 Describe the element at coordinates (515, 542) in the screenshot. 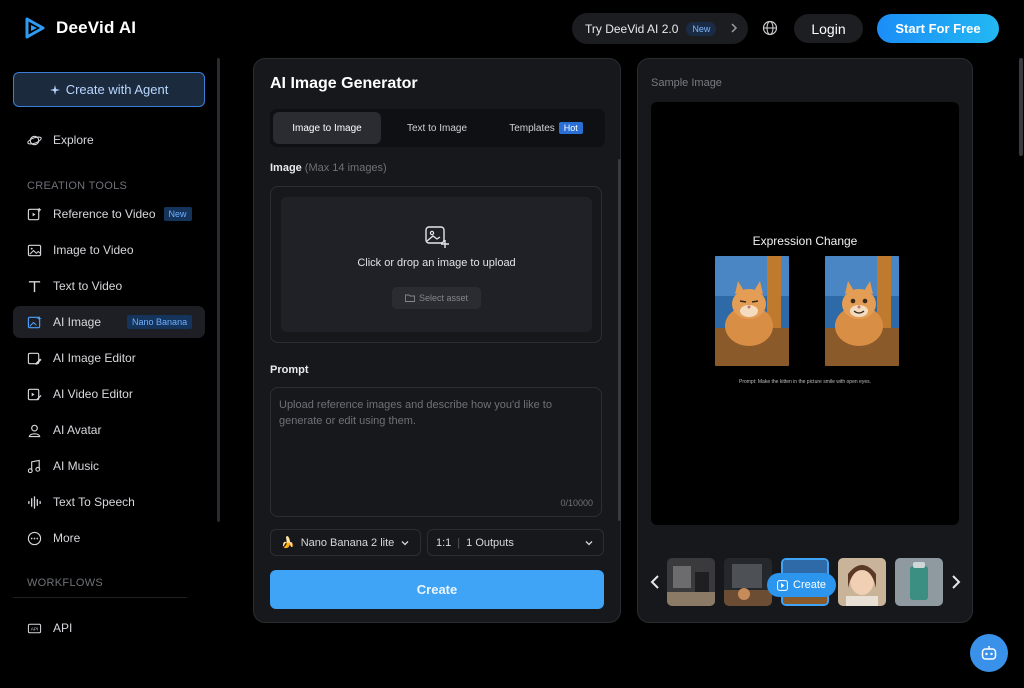

I see `ratio-outputs-select: 1:1 | 1 Outputs` at that location.